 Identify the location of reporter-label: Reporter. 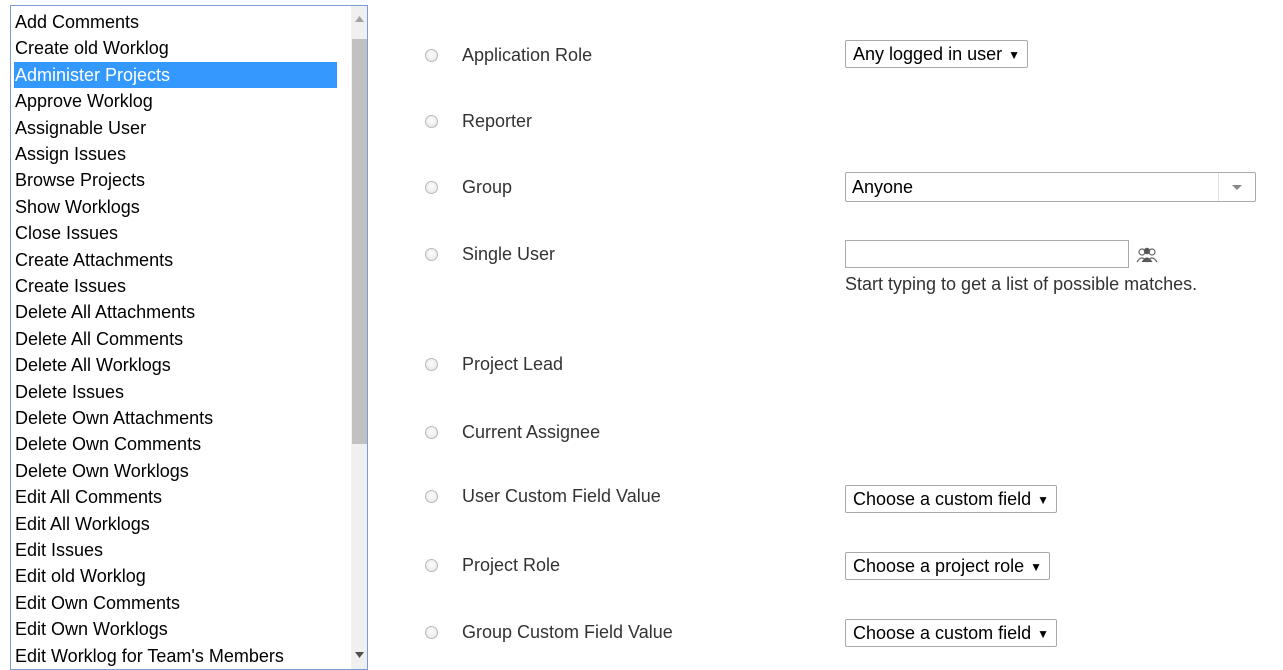
(497, 120).